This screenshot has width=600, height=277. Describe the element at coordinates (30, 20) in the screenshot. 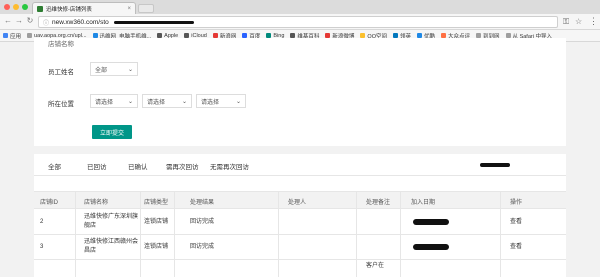

I see `reload-icon: ↻` at that location.